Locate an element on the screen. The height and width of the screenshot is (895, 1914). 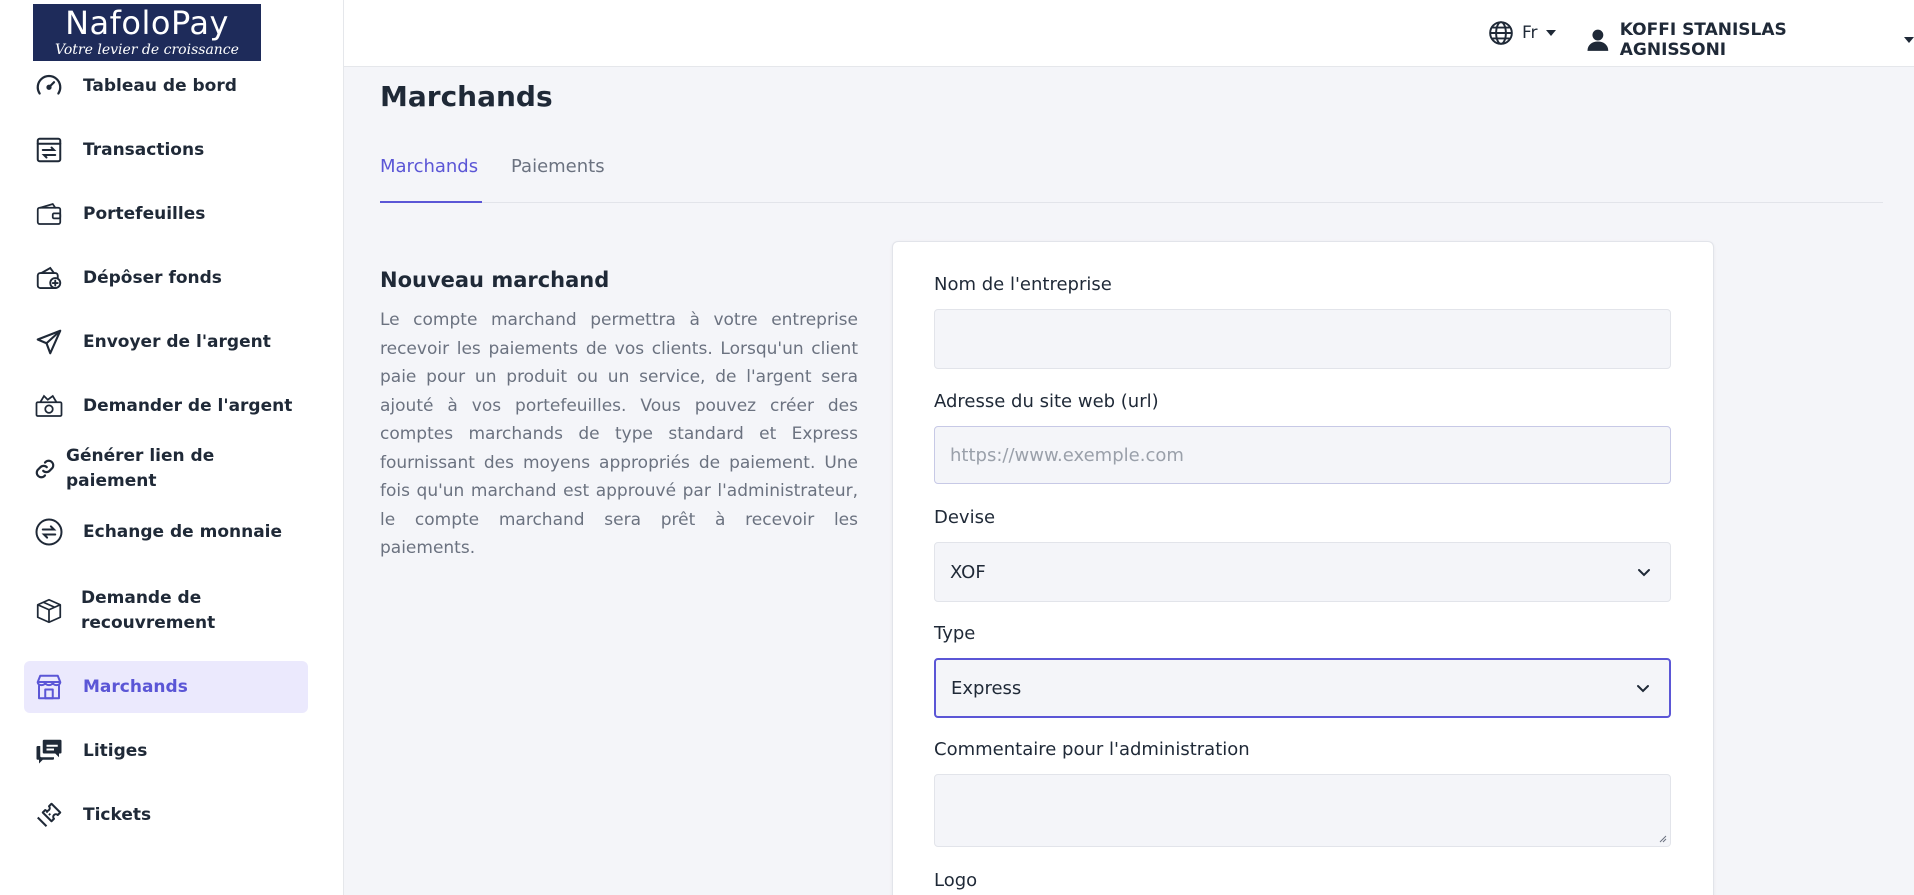
sidebar-item-label: Marchands is located at coordinates (135, 686).